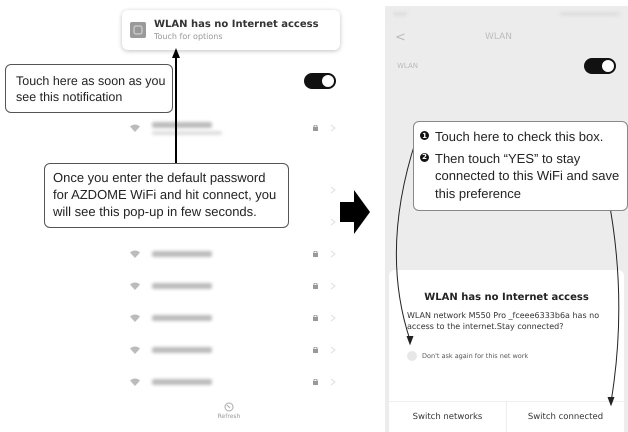 This screenshot has width=628, height=432. What do you see at coordinates (519, 137) in the screenshot?
I see `step-text: Touch here to check this box.` at bounding box center [519, 137].